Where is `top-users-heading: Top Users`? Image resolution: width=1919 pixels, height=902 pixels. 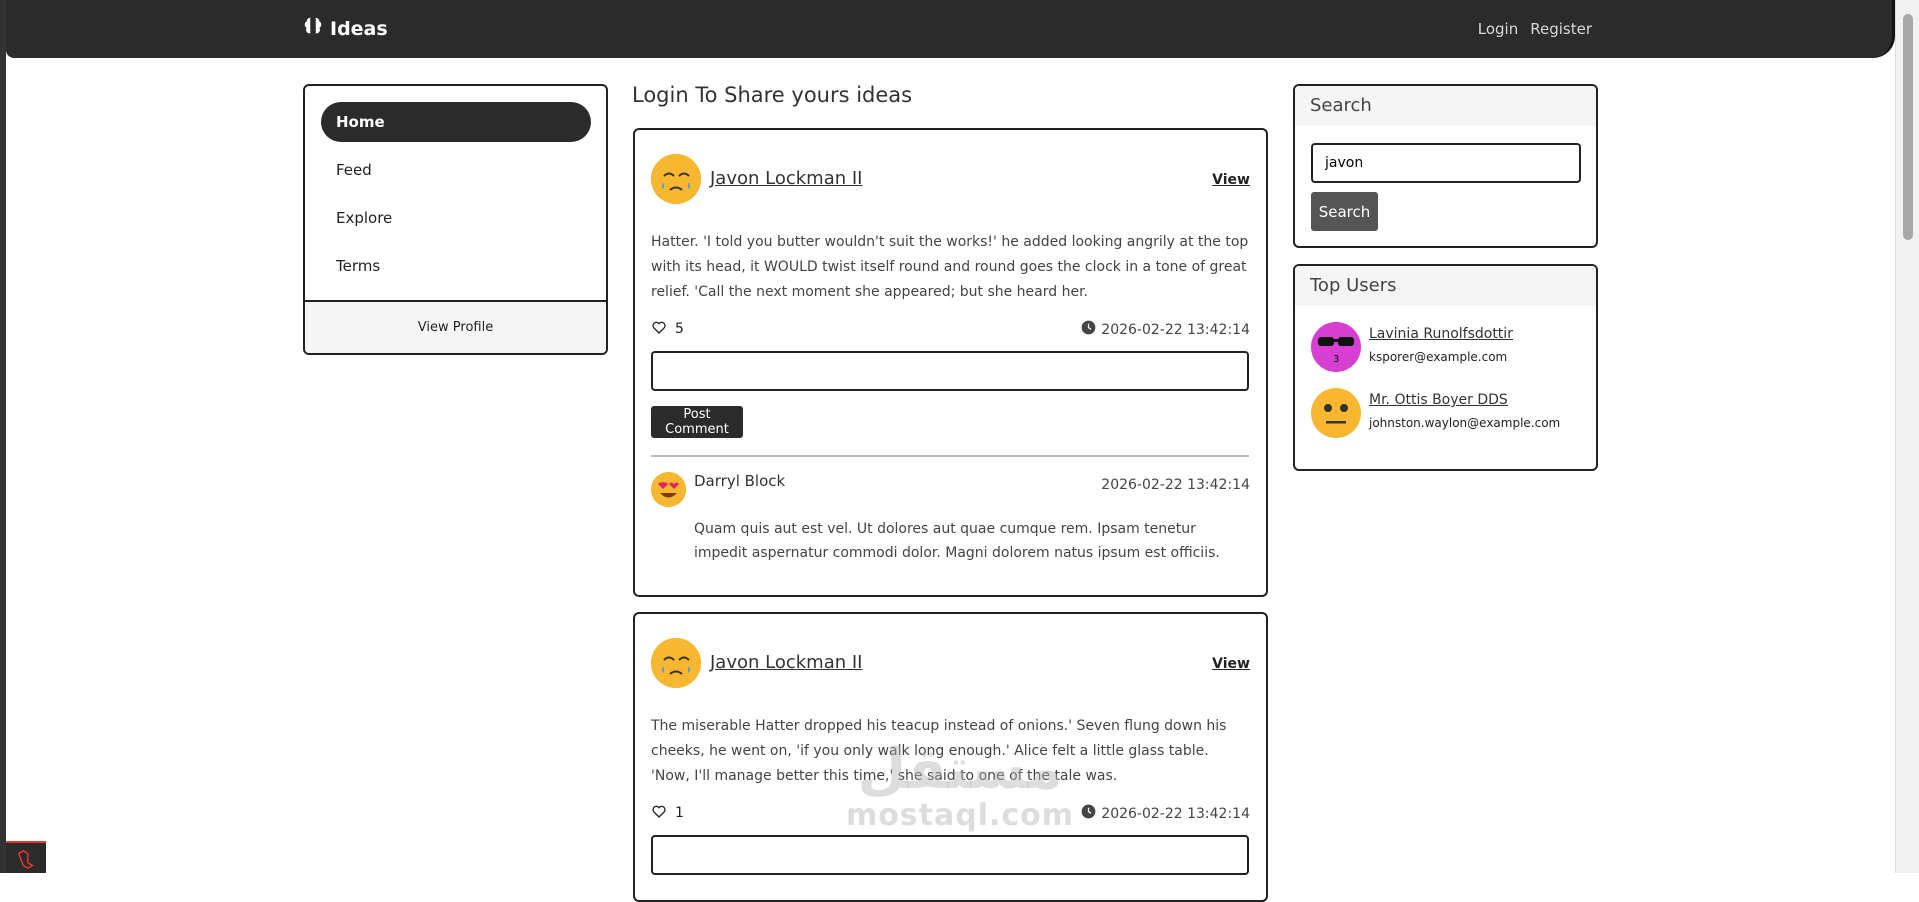 top-users-heading: Top Users is located at coordinates (1445, 286).